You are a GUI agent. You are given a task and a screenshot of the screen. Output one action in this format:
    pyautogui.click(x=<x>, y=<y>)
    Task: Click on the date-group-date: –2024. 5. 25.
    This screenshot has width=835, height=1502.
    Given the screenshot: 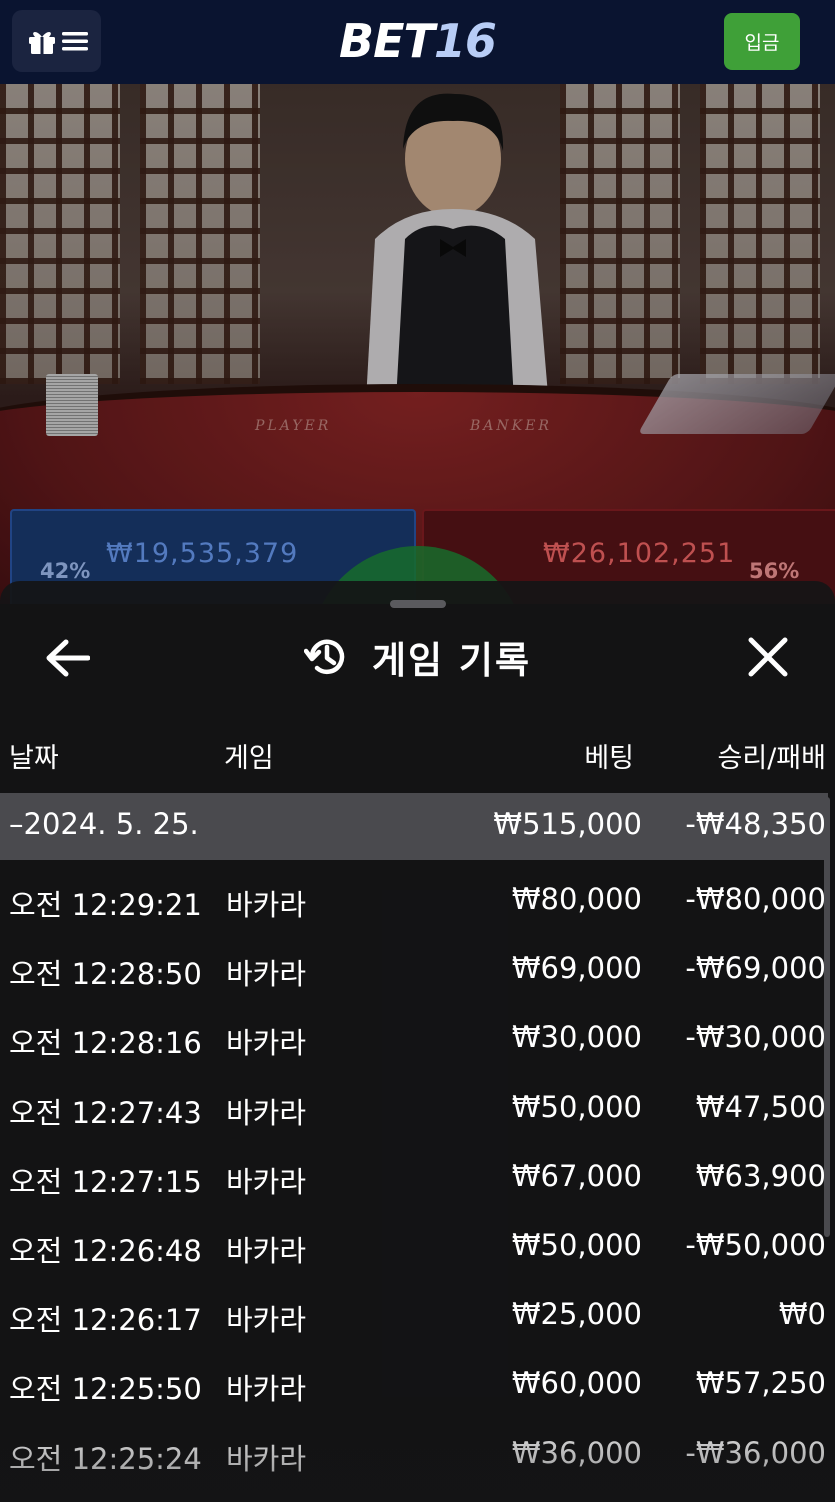 What is the action you would take?
    pyautogui.click(x=104, y=824)
    